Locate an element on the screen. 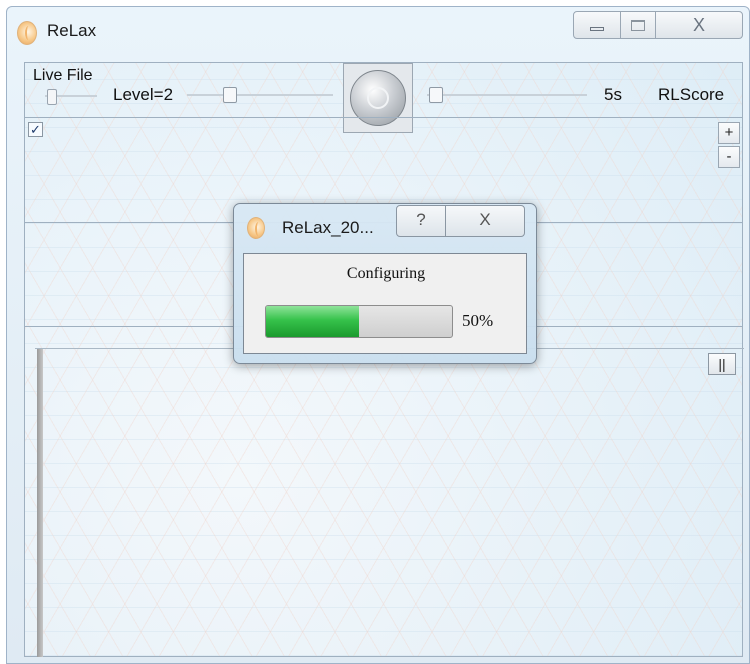 Image resolution: width=750 pixels, height=664 pixels. progress-dialog: ReLax_20... ? X Configuring 50% is located at coordinates (385, 283).